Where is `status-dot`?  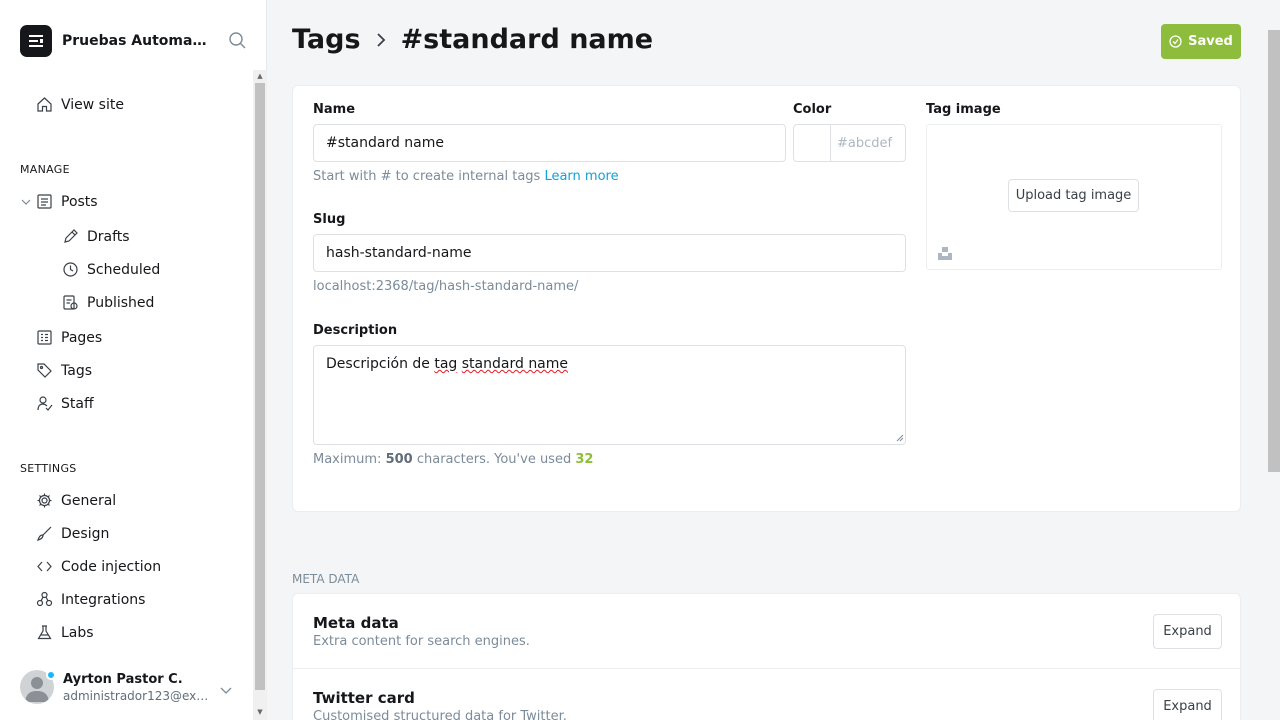
status-dot is located at coordinates (51, 675).